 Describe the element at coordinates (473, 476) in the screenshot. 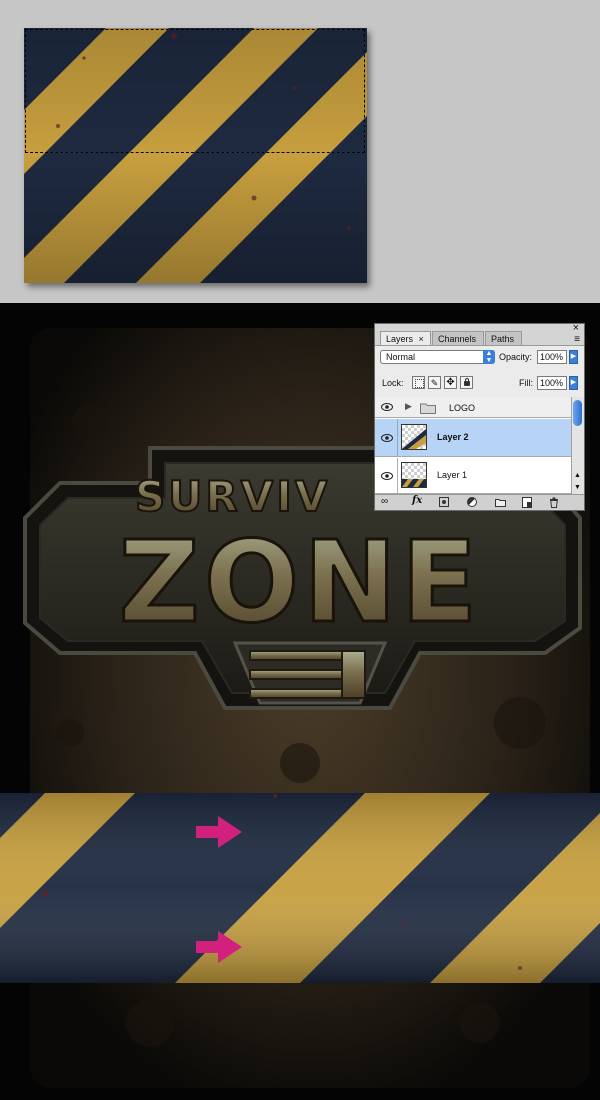

I see `layer-row-layer-1: Layer 1` at that location.